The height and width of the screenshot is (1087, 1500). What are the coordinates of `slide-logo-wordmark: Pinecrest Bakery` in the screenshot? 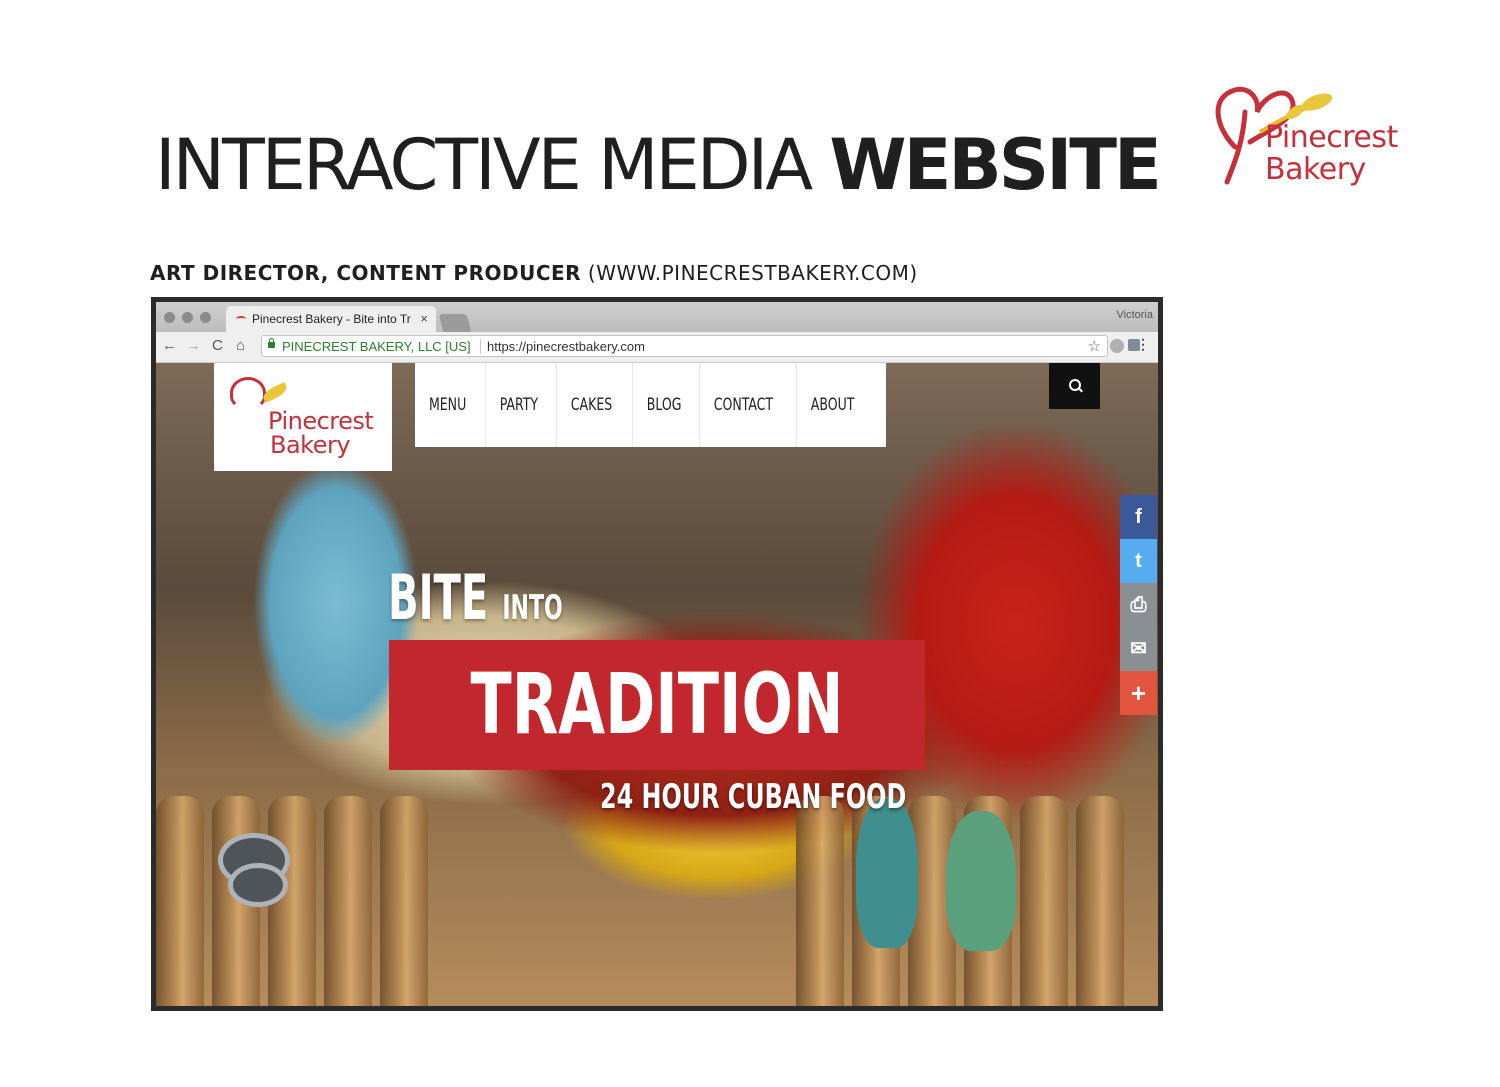 It's located at (1331, 154).